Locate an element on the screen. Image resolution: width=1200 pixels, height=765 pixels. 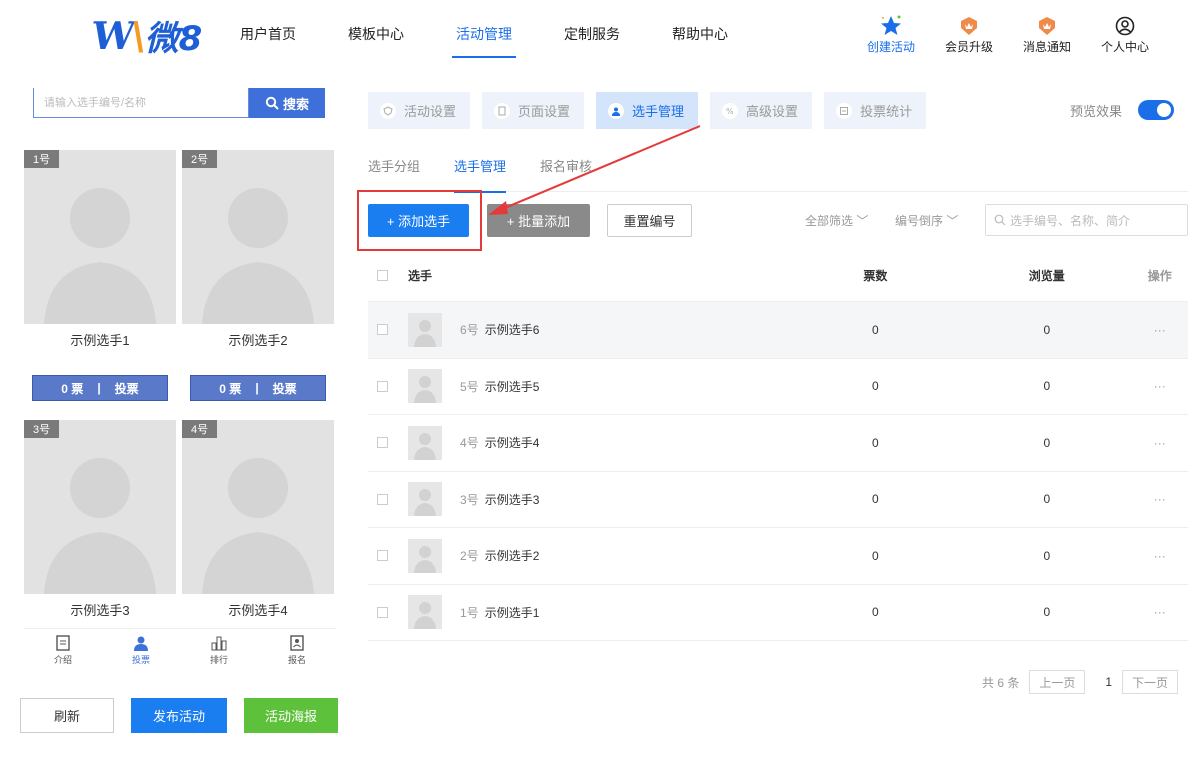
header-votes: 票数 is located at coordinates (875, 276).